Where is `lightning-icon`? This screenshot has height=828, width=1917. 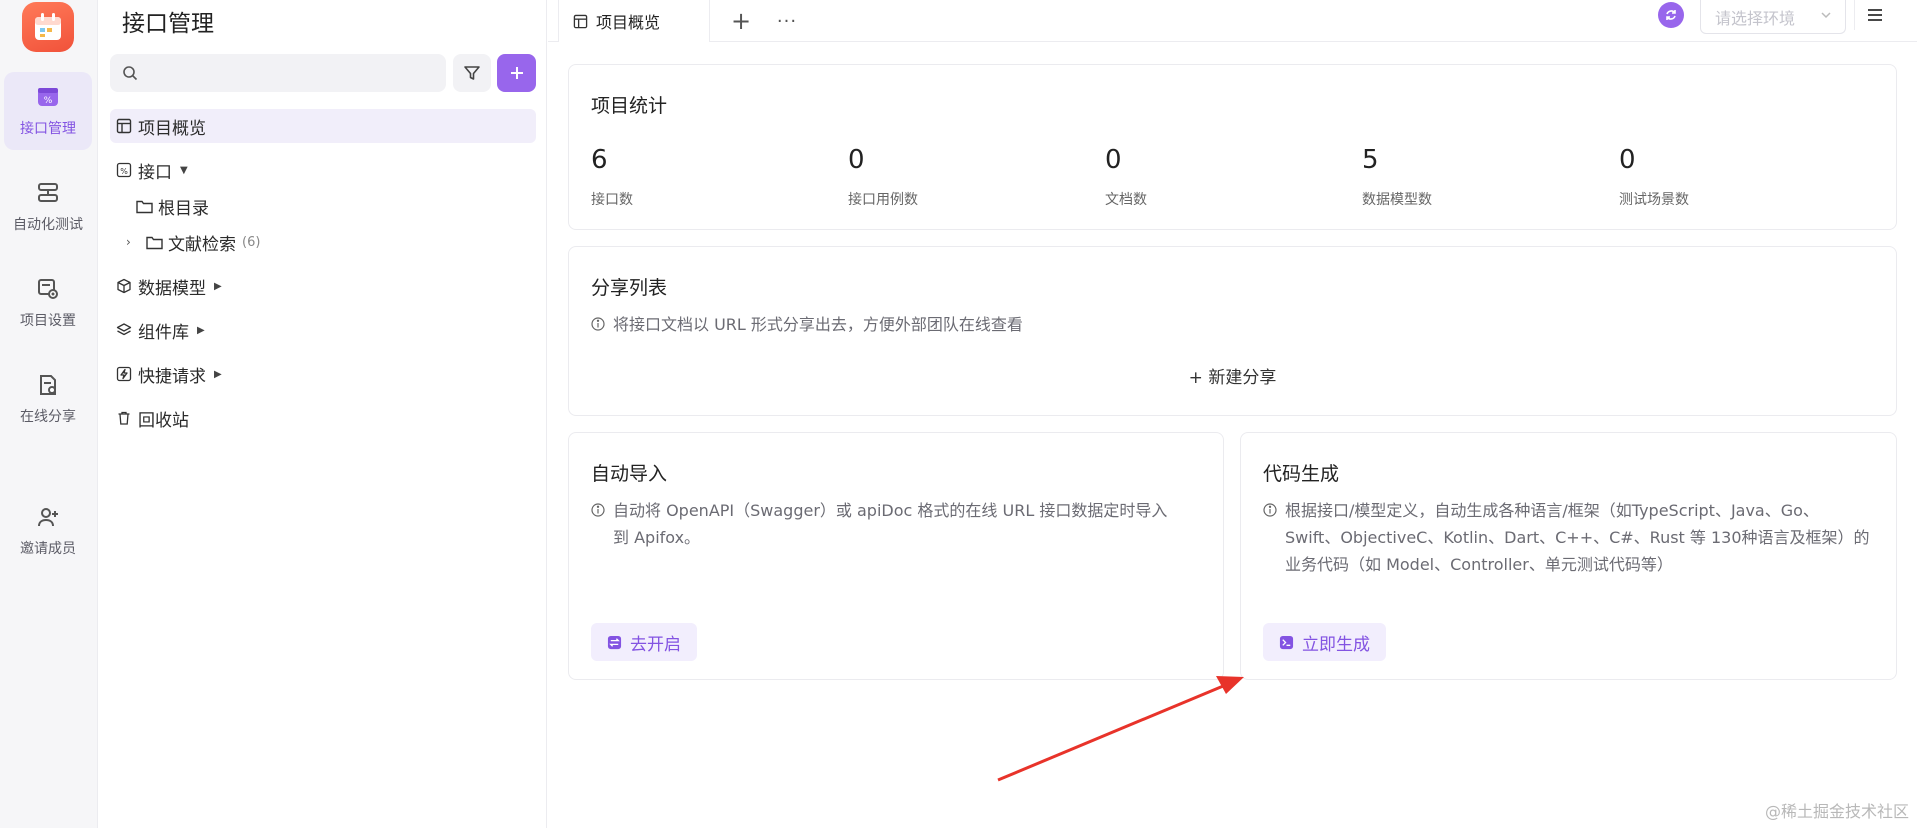
lightning-icon is located at coordinates (124, 374).